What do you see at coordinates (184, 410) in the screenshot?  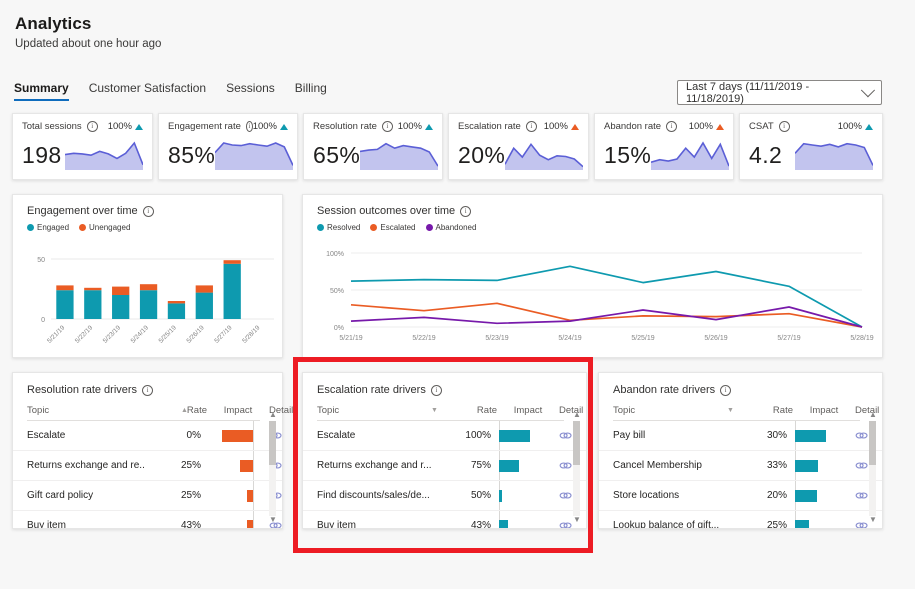 I see `sort-asc-icon: ▲` at bounding box center [184, 410].